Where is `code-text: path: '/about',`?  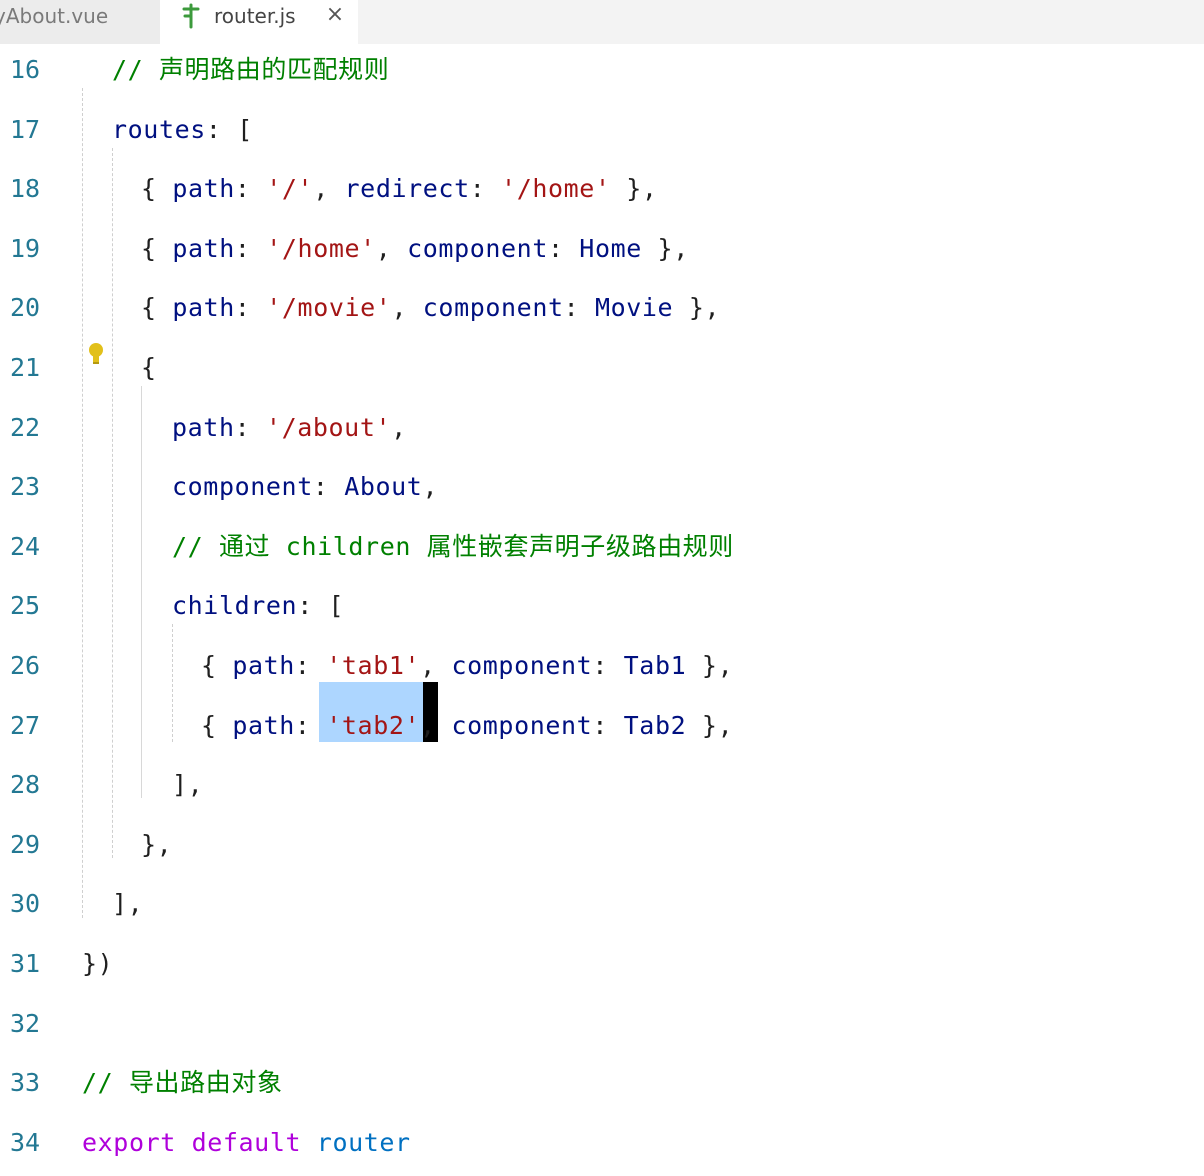
code-text: path: '/about', is located at coordinates (289, 428).